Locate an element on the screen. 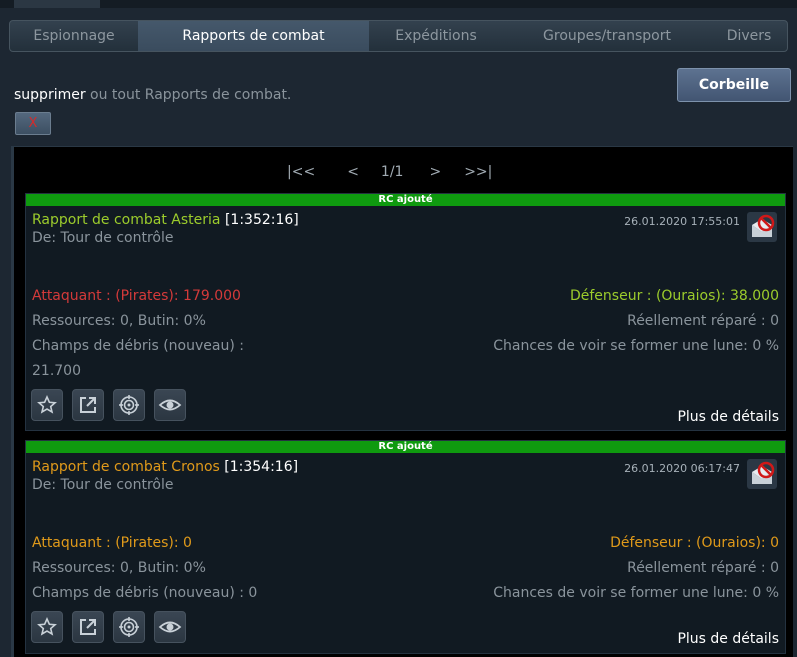 The image size is (797, 657). delete-all-button: X is located at coordinates (33, 123).